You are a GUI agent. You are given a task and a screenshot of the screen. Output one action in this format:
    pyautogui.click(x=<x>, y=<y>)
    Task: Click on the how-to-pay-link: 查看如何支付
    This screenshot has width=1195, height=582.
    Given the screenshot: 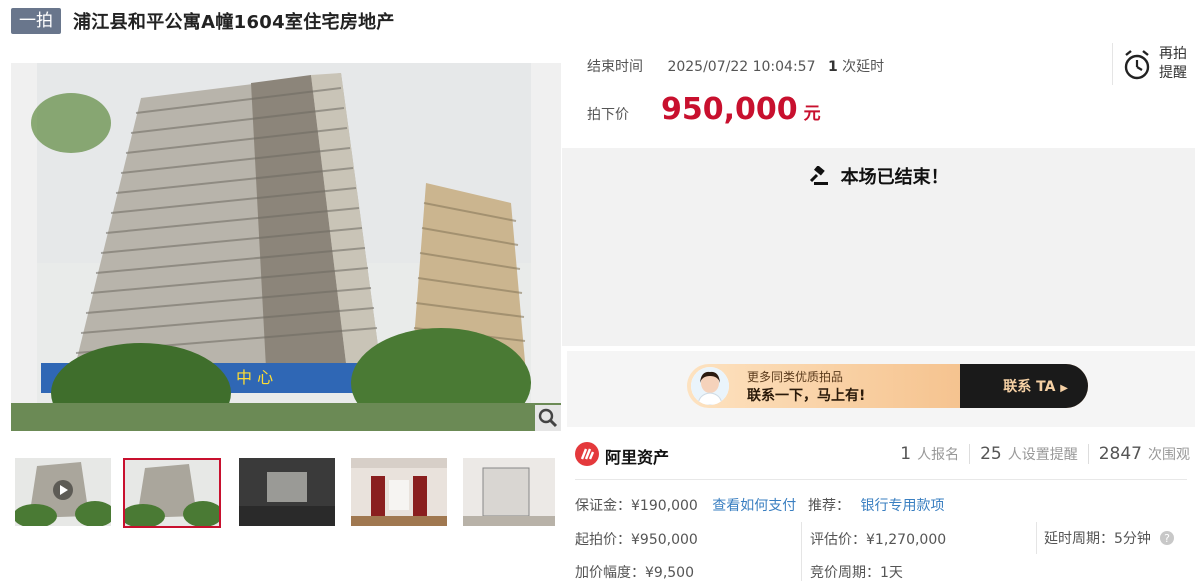 What is the action you would take?
    pyautogui.click(x=754, y=506)
    